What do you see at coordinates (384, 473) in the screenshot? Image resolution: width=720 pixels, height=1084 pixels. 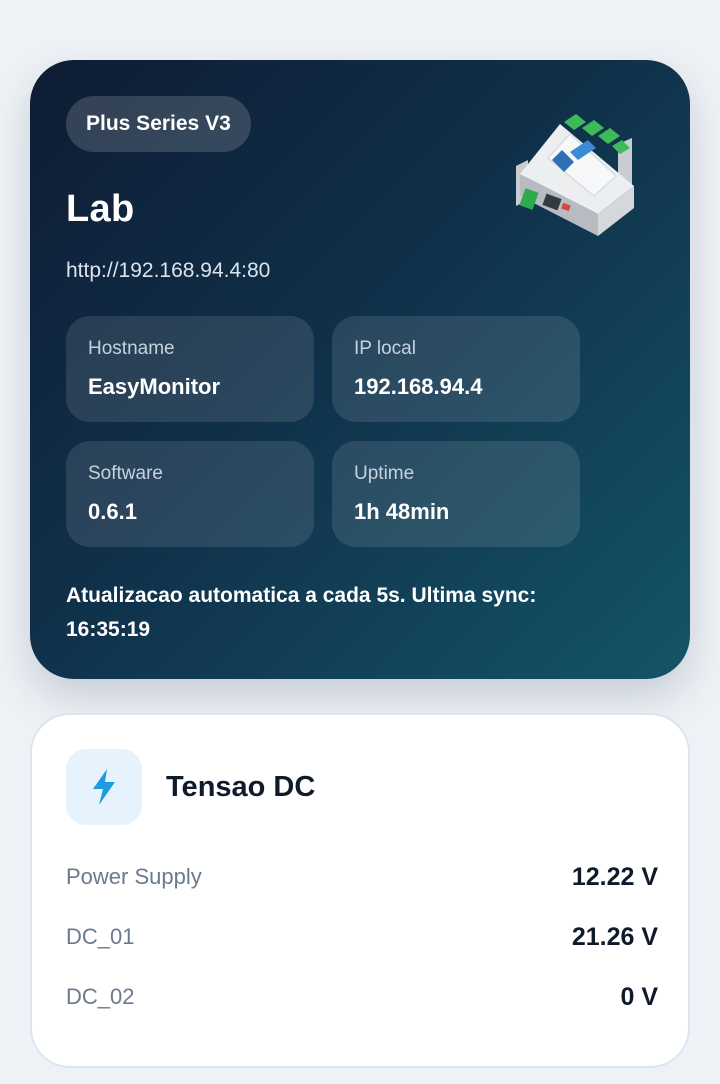 I see `info-label: Uptime` at bounding box center [384, 473].